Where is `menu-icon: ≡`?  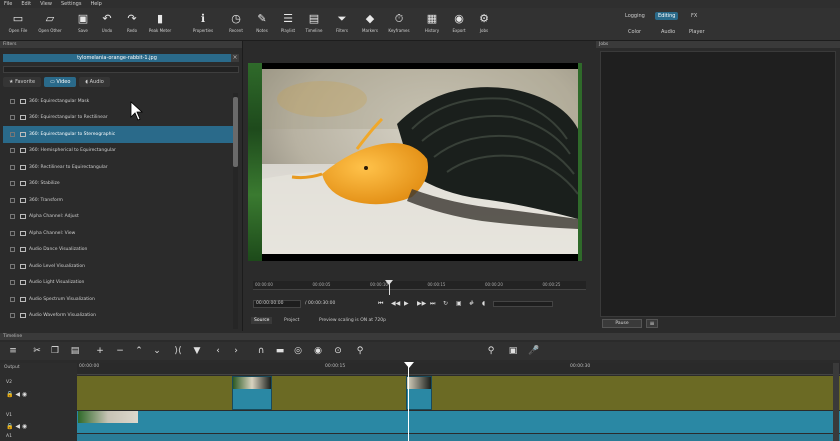
menu-icon: ≡ is located at coordinates (13, 351).